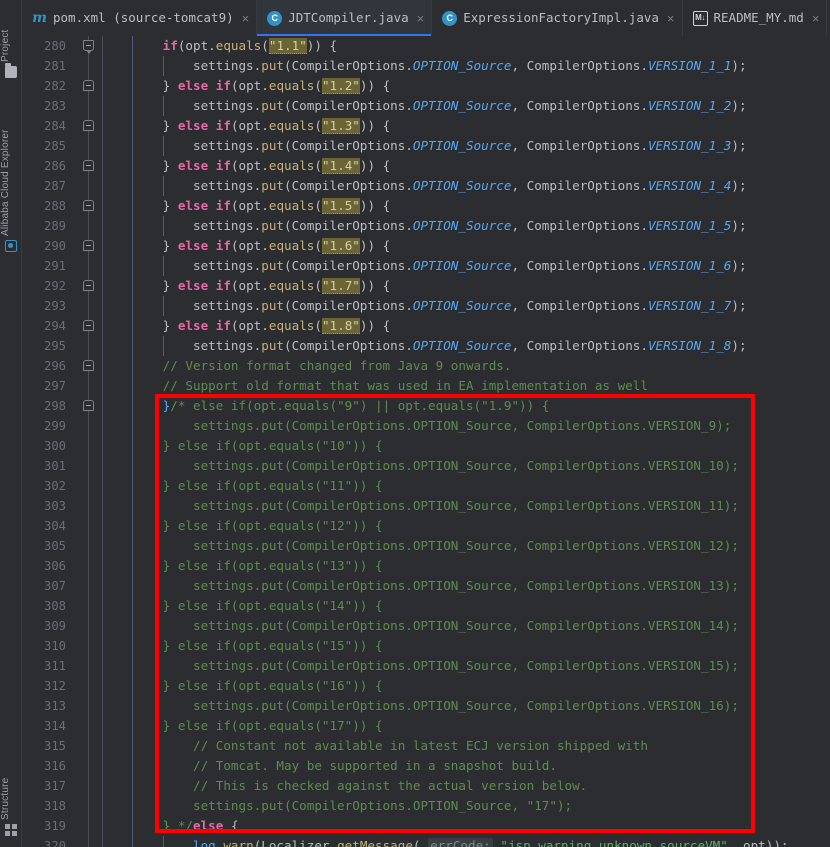 The image size is (830, 847). Describe the element at coordinates (242, 526) in the screenshot. I see `code-text: } else if(opt.equals("12")) {` at that location.